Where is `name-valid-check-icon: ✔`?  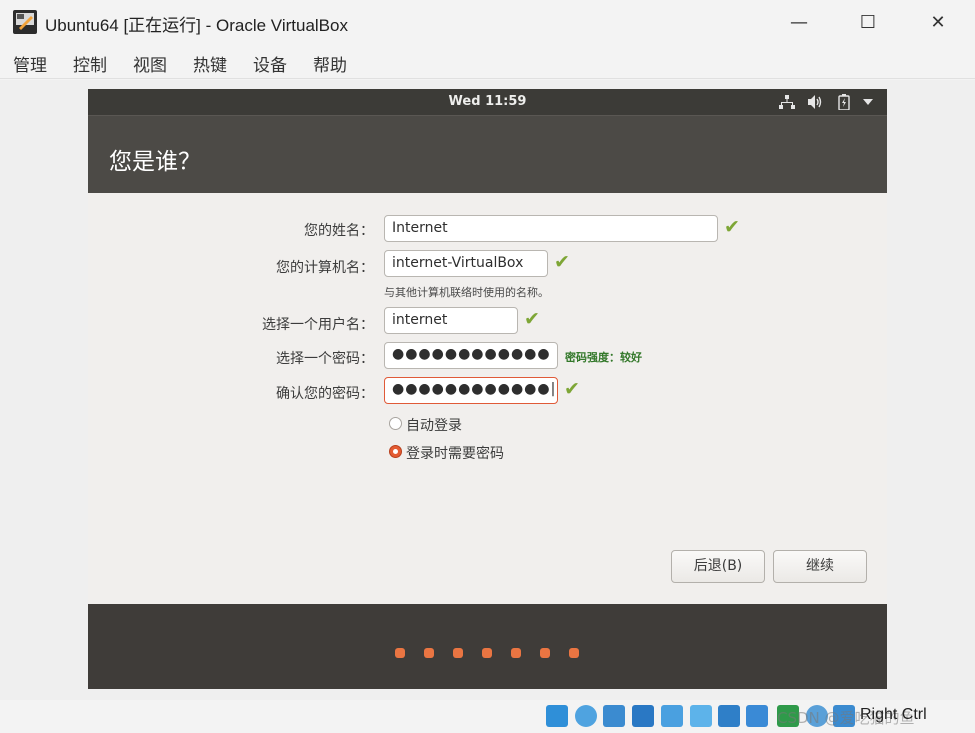
name-valid-check-icon: ✔ is located at coordinates (732, 227).